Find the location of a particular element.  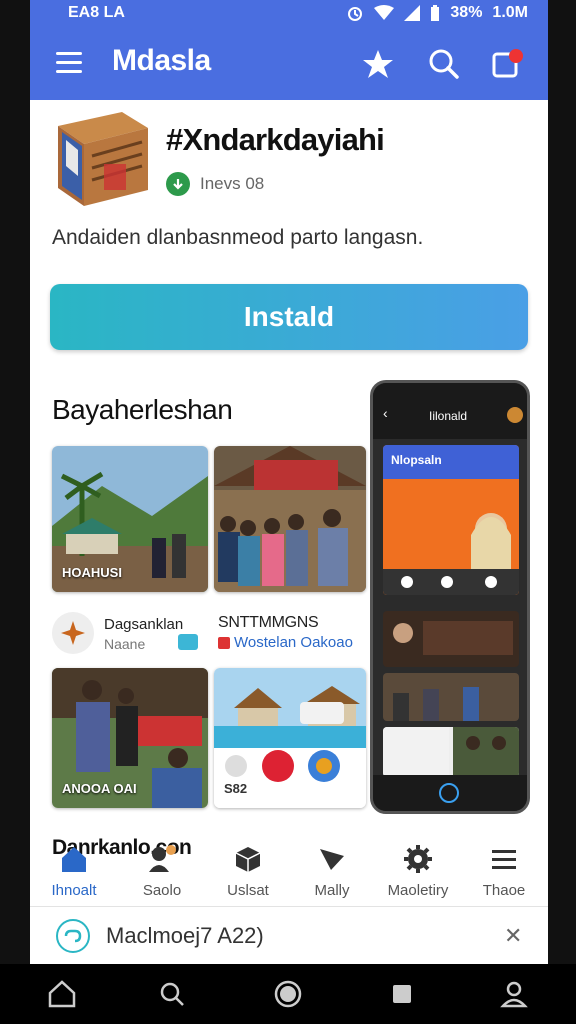

install-button: Instald is located at coordinates (289, 317).